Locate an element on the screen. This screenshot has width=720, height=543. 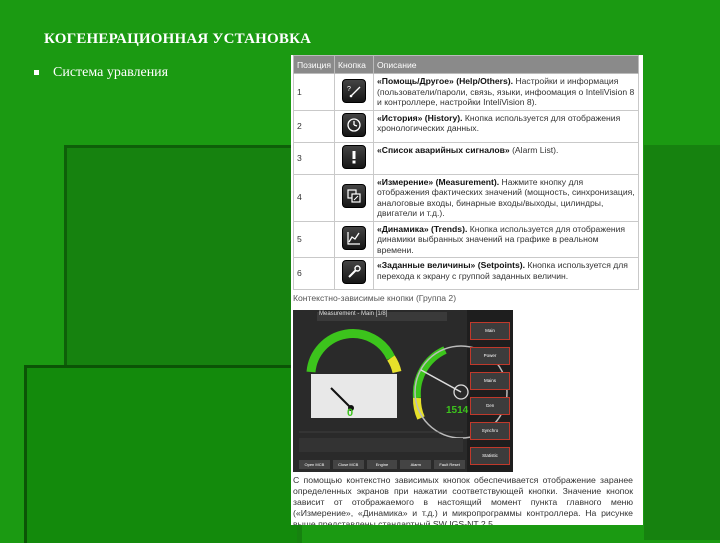
measurement-icon is located at coordinates (354, 196).